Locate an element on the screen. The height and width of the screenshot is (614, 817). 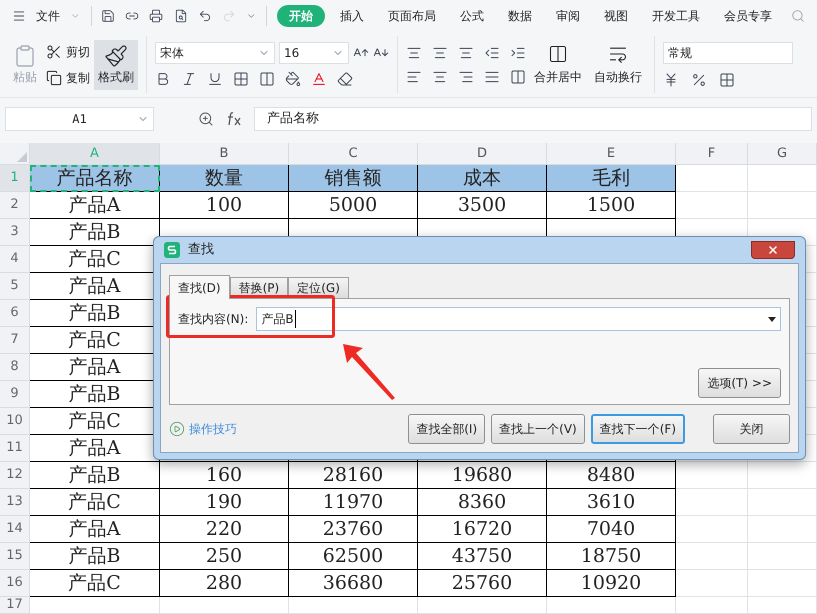
table-cell: 8360 is located at coordinates (482, 502).